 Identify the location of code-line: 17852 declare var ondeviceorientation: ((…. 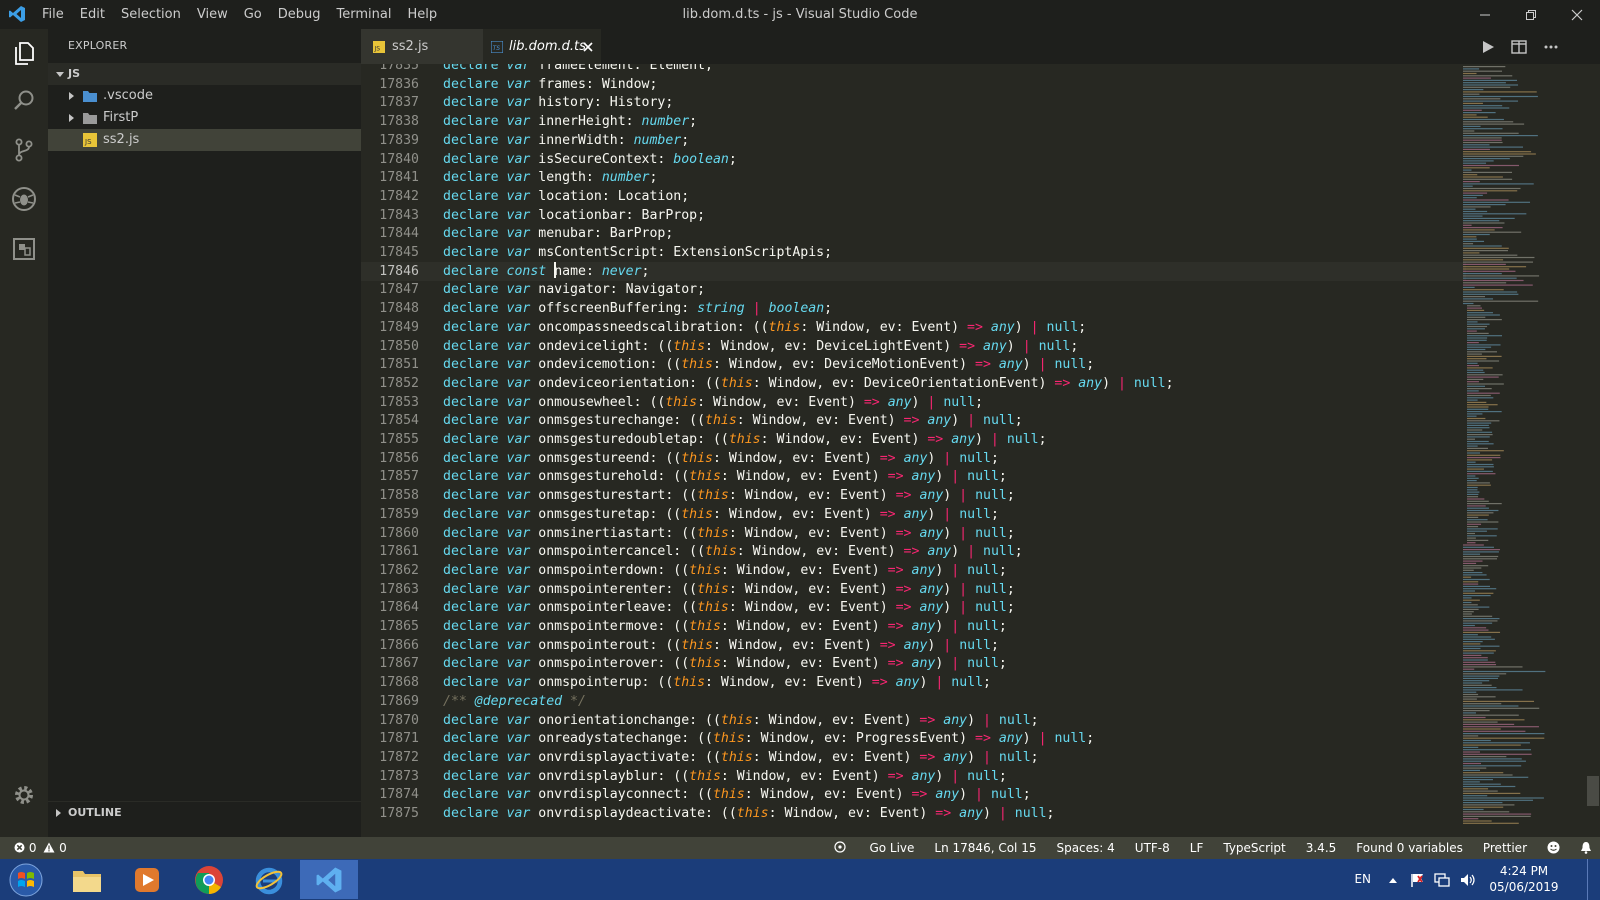
(911, 383).